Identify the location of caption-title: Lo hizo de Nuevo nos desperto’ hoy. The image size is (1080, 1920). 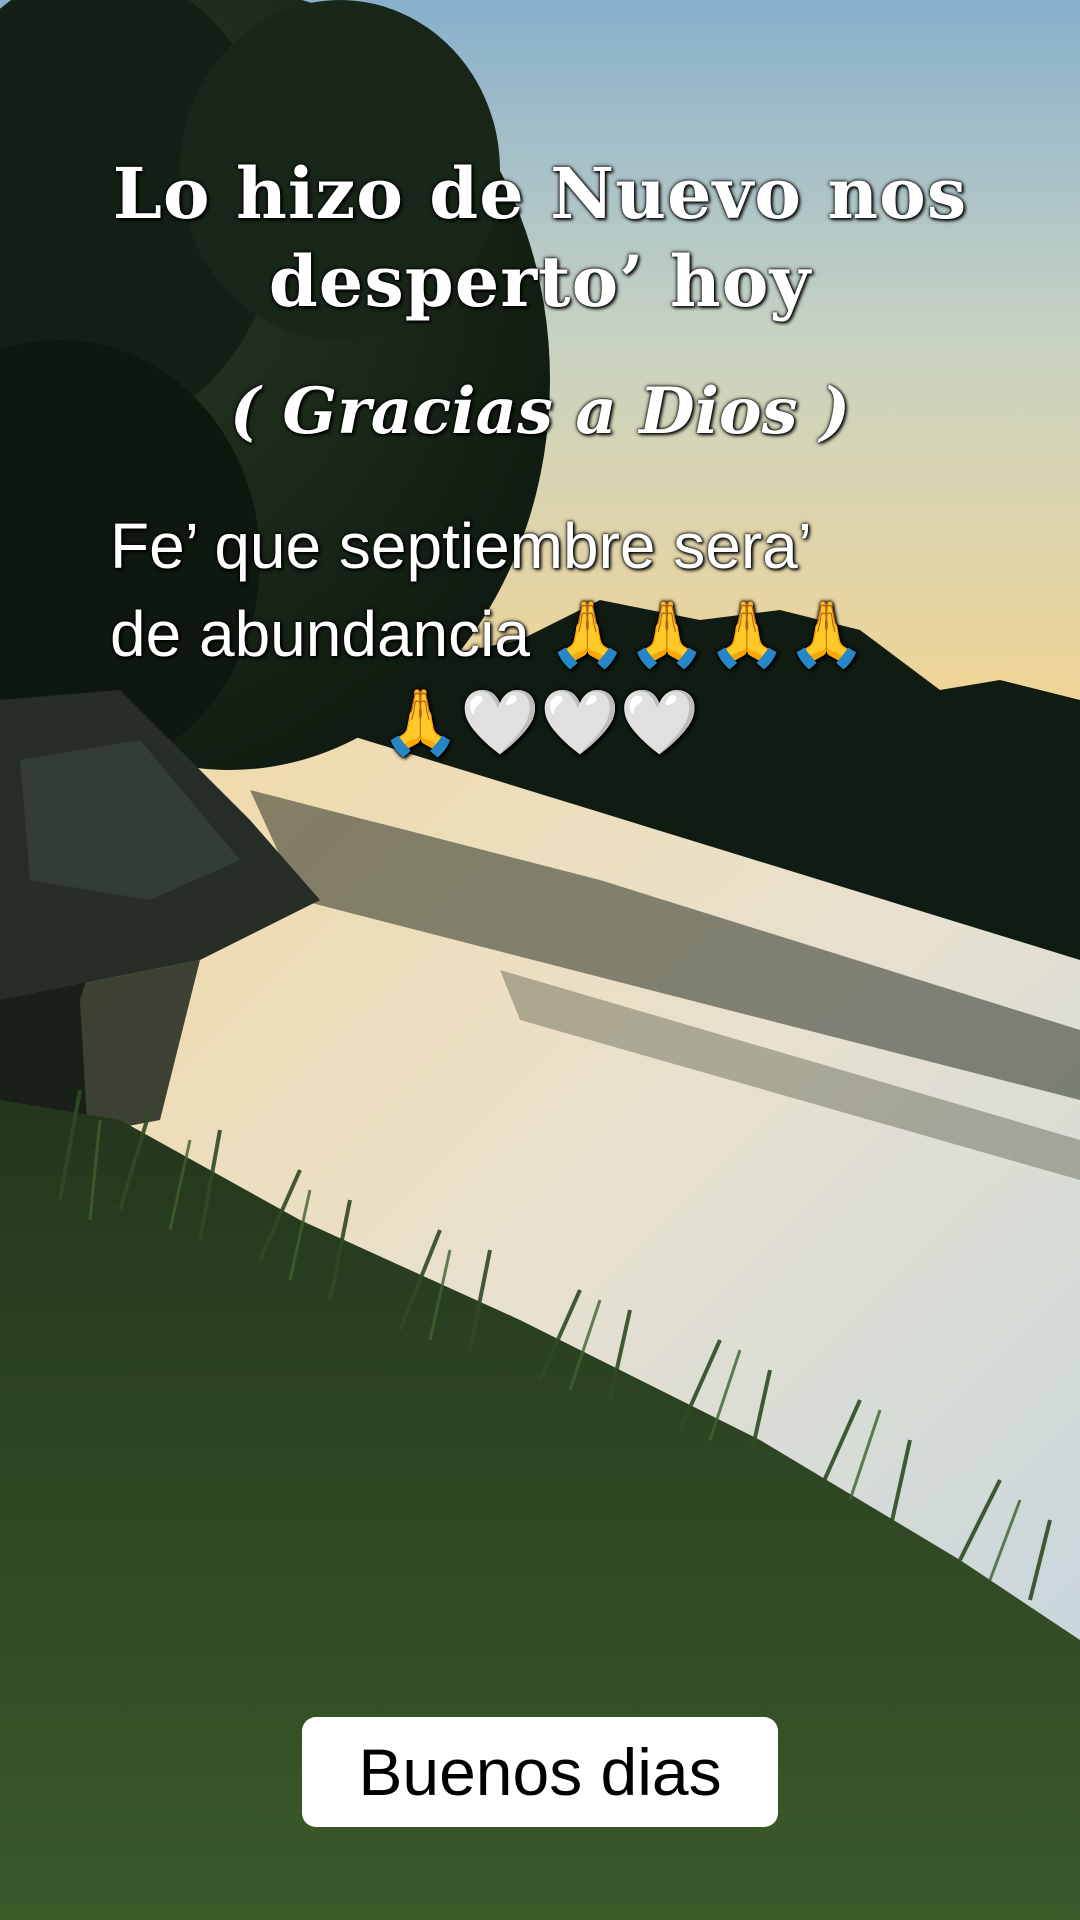
(540, 238).